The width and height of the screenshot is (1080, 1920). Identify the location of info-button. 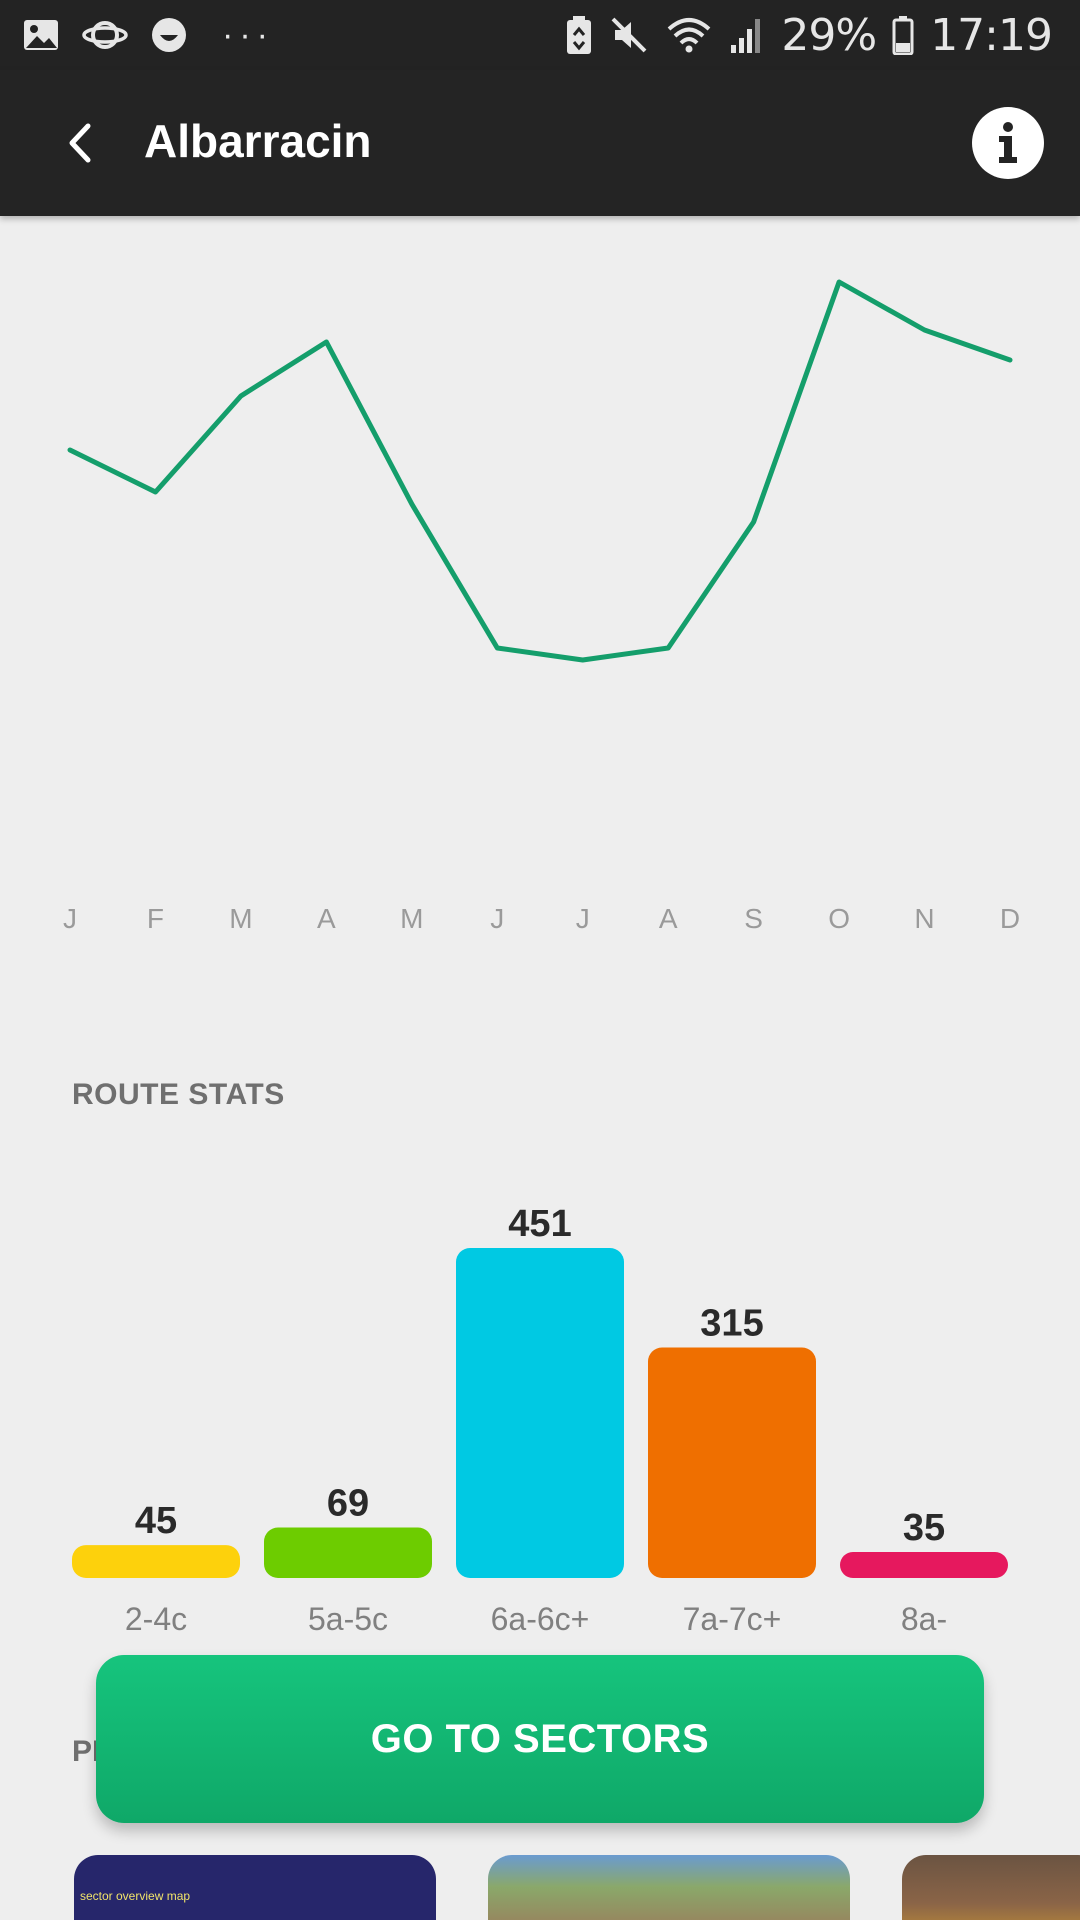
(1008, 143).